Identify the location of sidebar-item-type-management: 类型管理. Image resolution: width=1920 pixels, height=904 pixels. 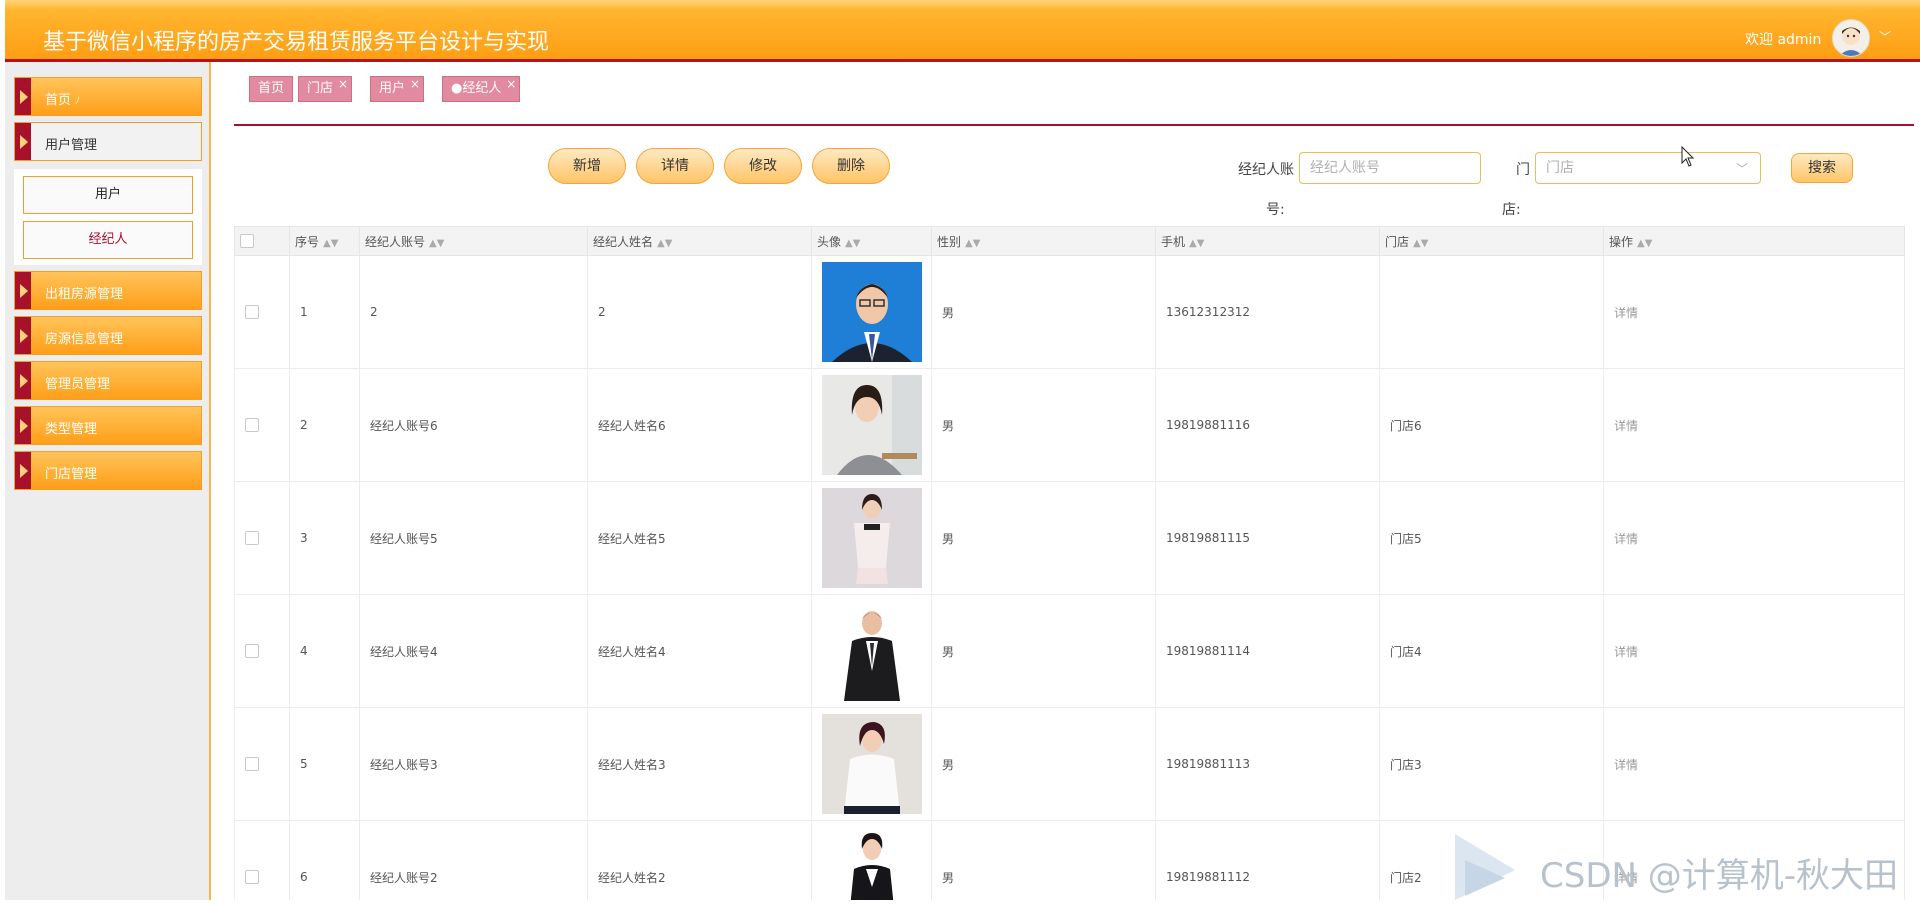
(108, 425).